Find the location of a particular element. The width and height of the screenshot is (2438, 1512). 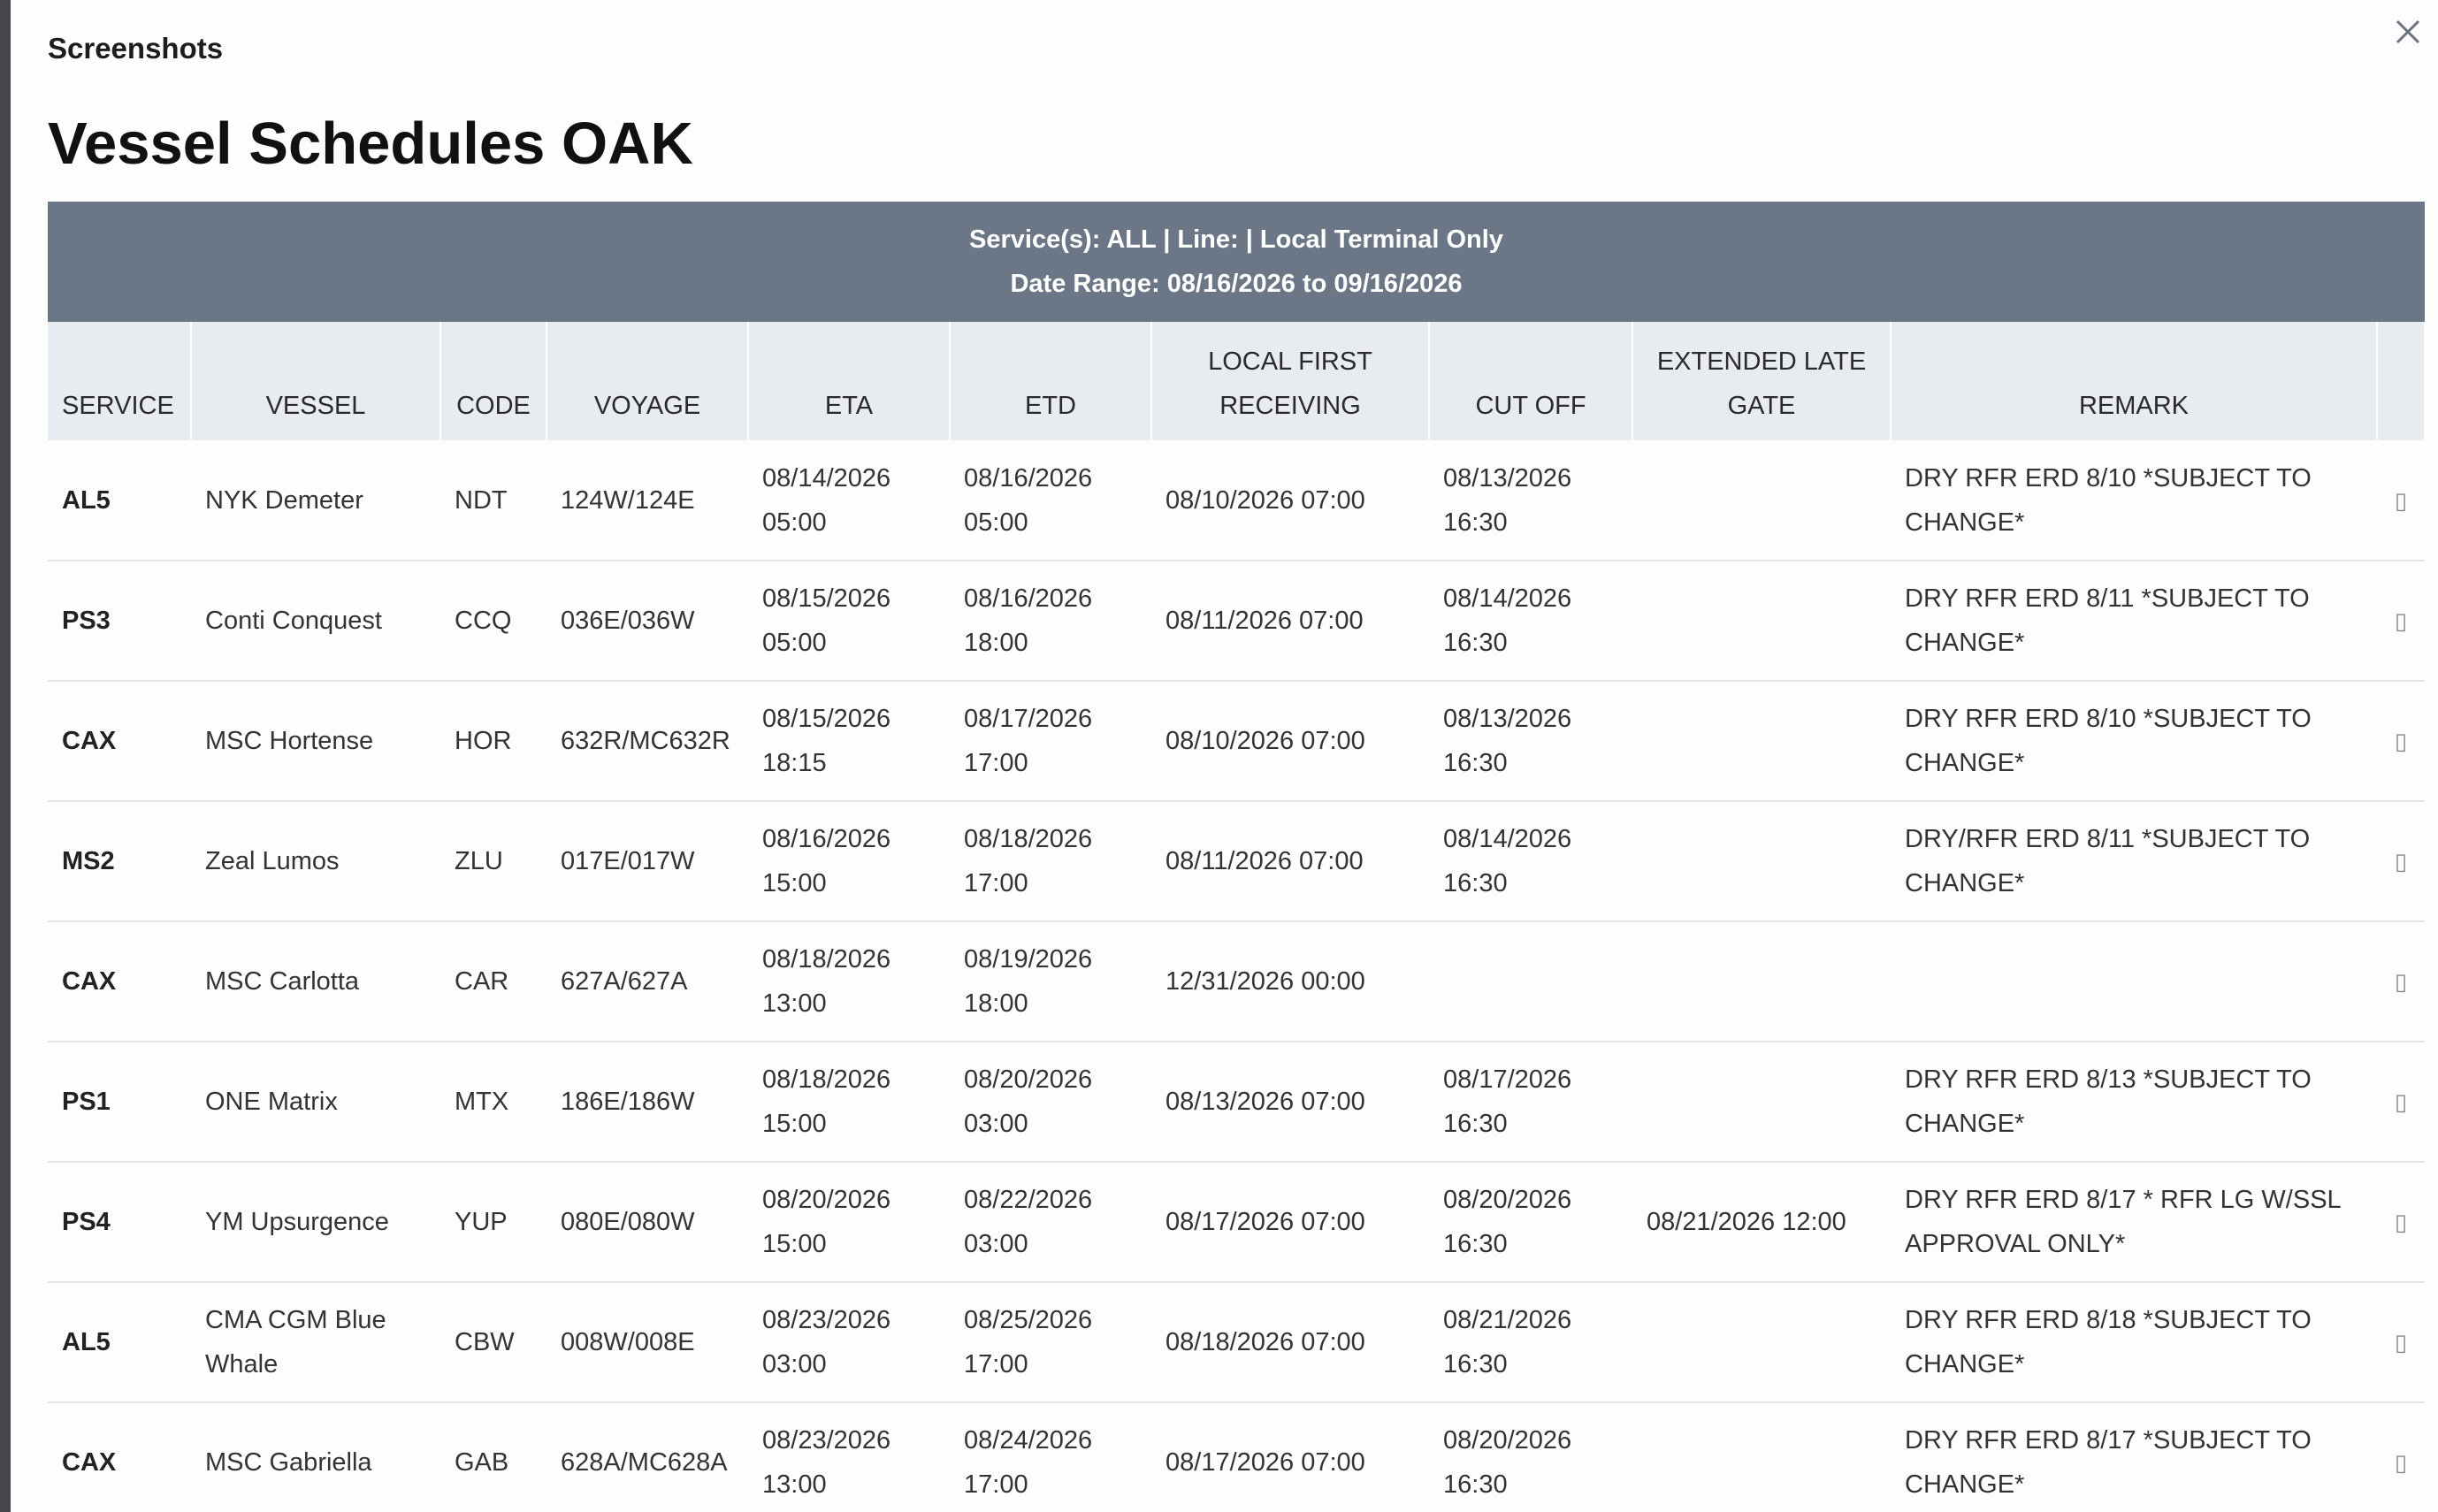

cell-voyage: 017E/017W is located at coordinates (647, 861).